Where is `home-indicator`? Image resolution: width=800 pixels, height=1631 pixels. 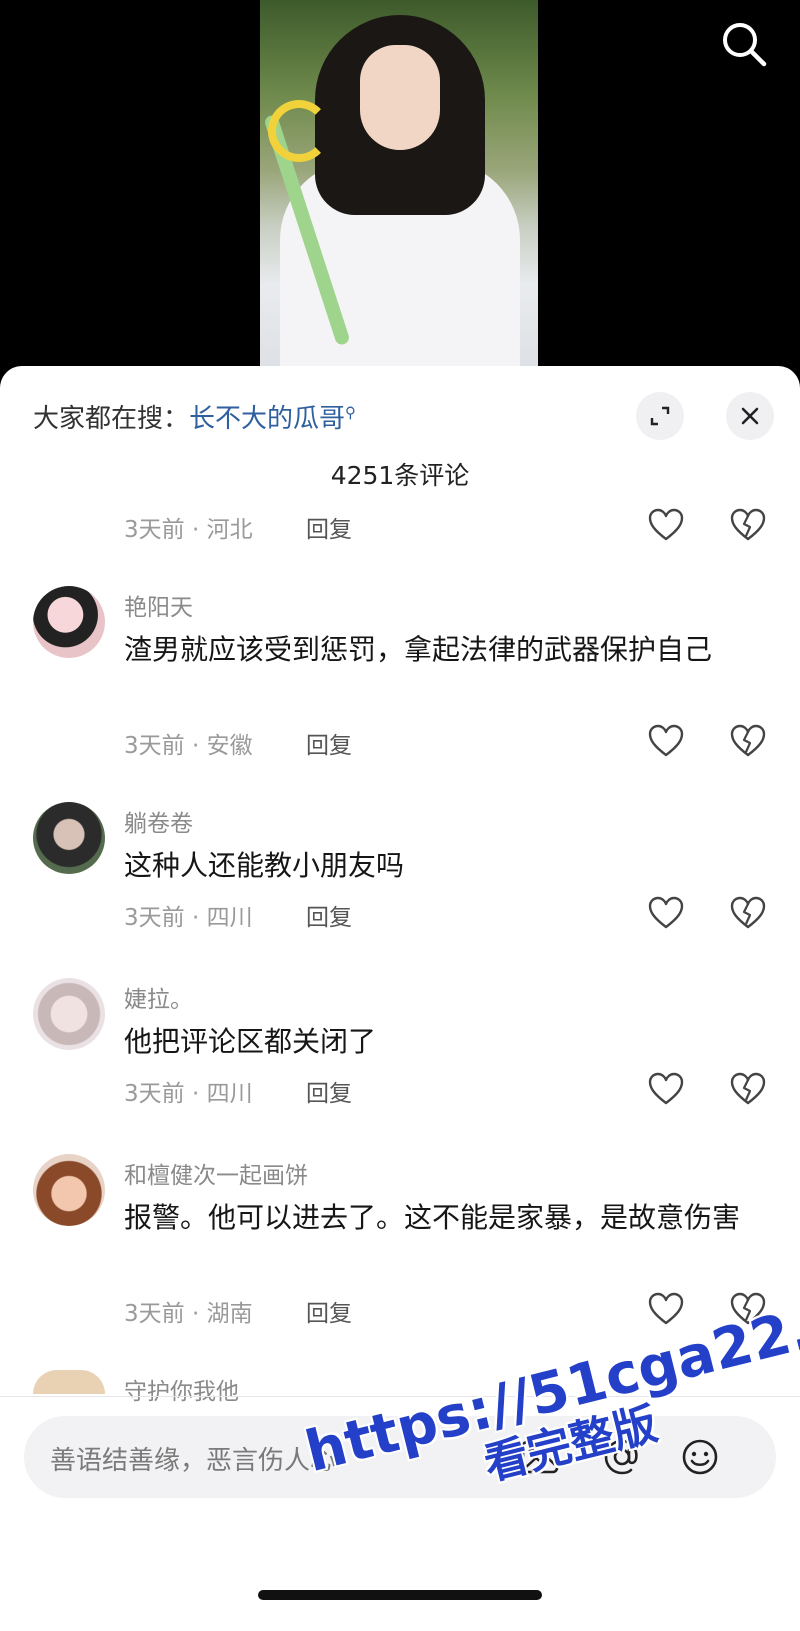
home-indicator is located at coordinates (400, 1595).